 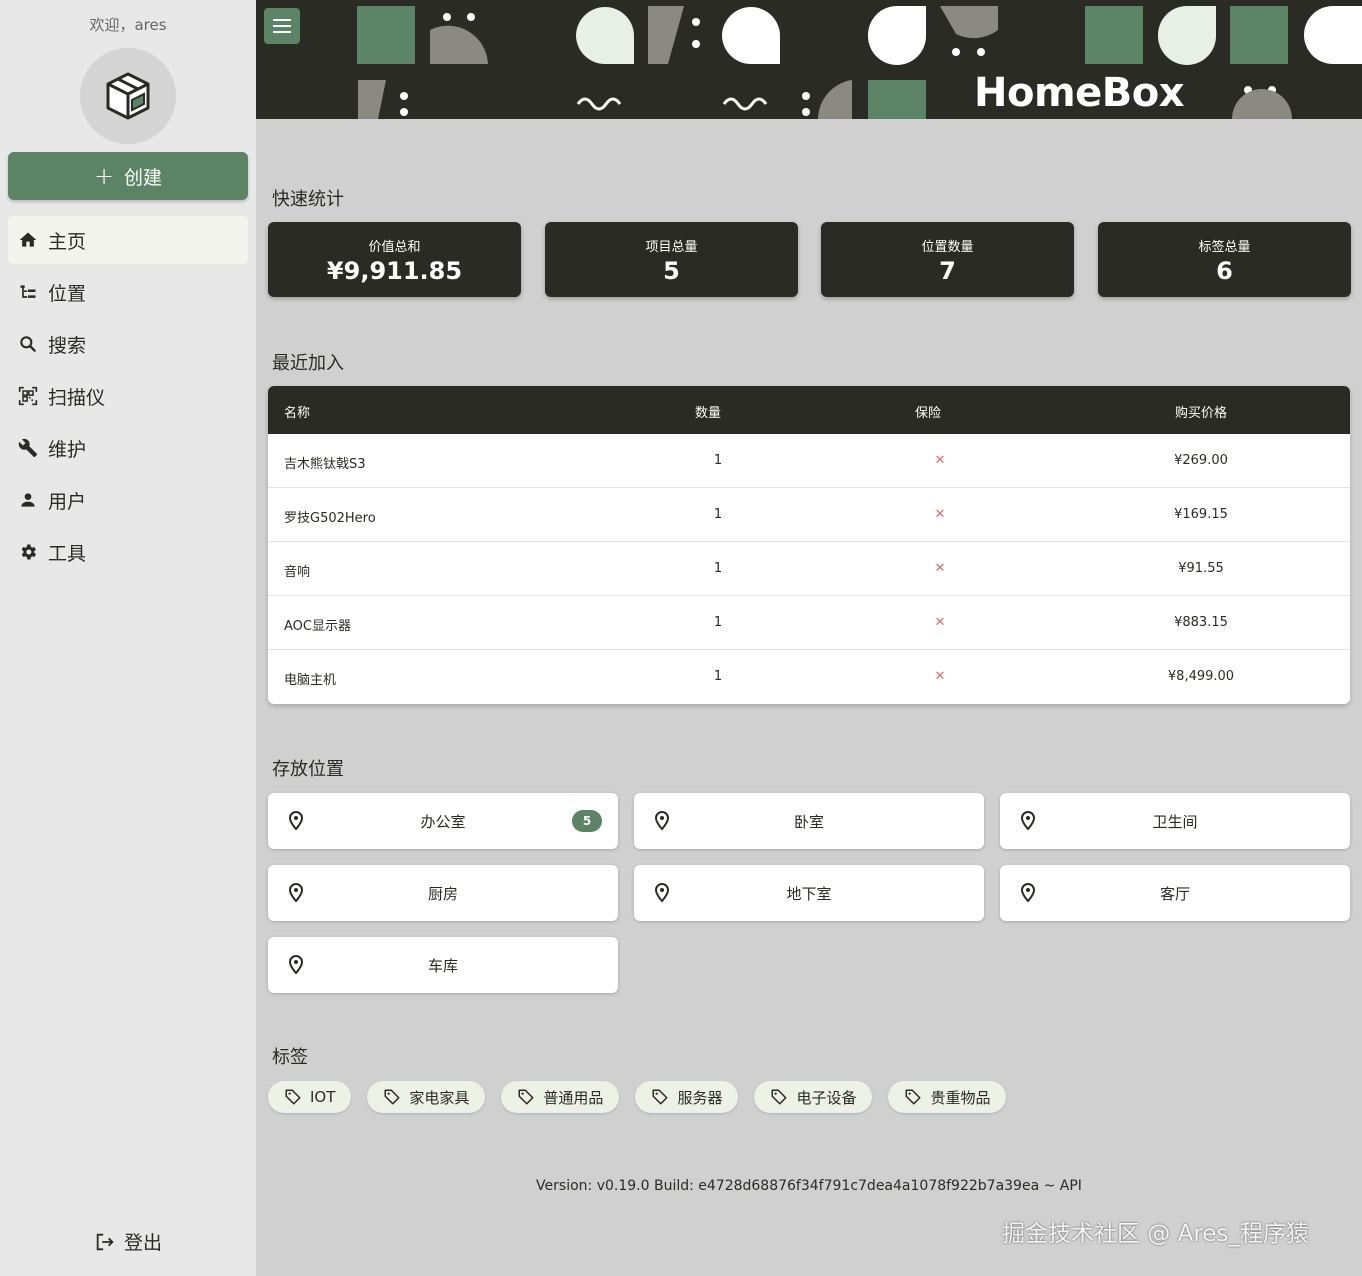 I want to click on sidebar-item-maintenance: 维护, so click(x=128, y=448).